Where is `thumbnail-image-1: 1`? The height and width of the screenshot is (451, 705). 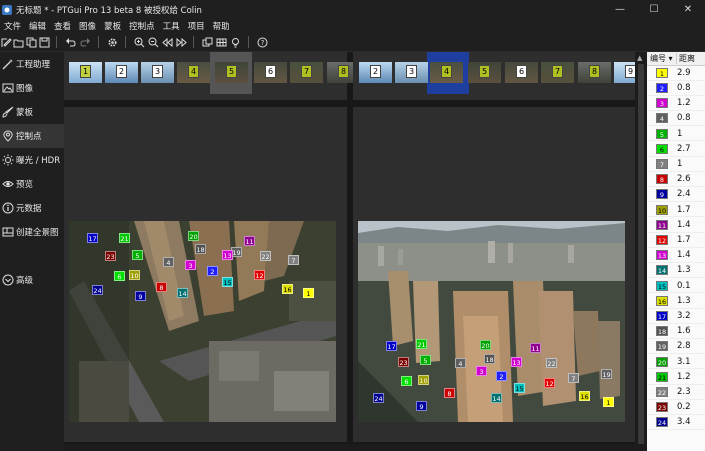 thumbnail-image-1: 1 is located at coordinates (85, 72).